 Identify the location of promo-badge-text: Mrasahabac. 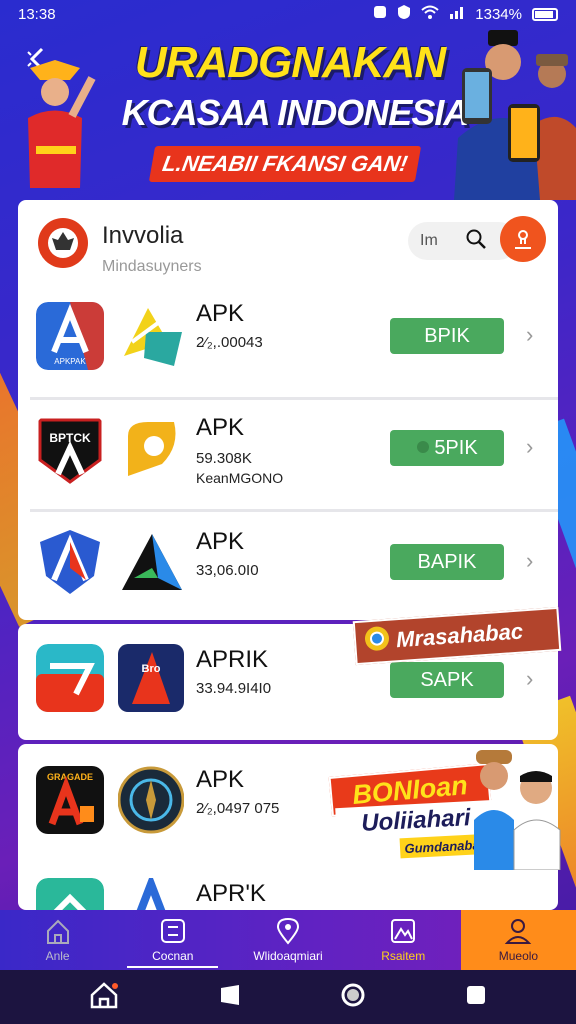
(459, 635).